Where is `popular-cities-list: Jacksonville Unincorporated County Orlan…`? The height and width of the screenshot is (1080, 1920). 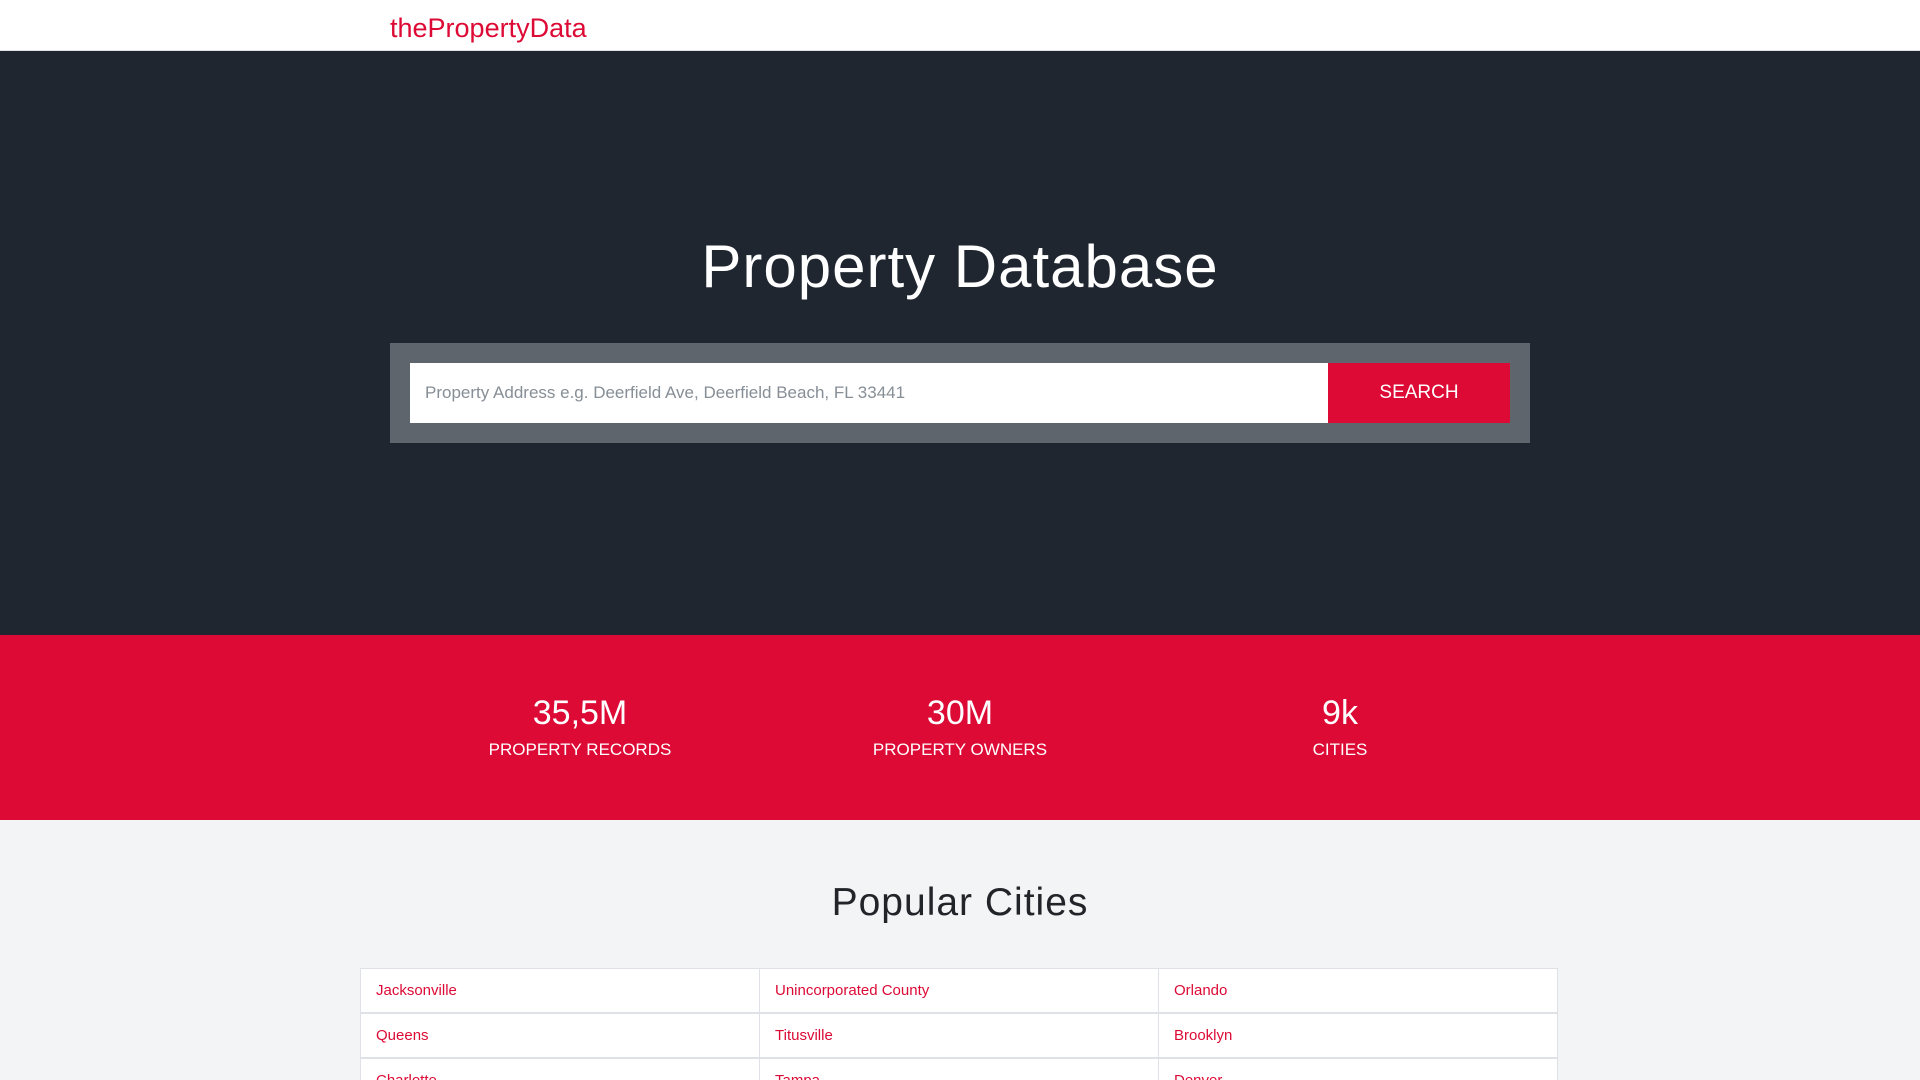 popular-cities-list: Jacksonville Unincorporated County Orlan… is located at coordinates (960, 1024).